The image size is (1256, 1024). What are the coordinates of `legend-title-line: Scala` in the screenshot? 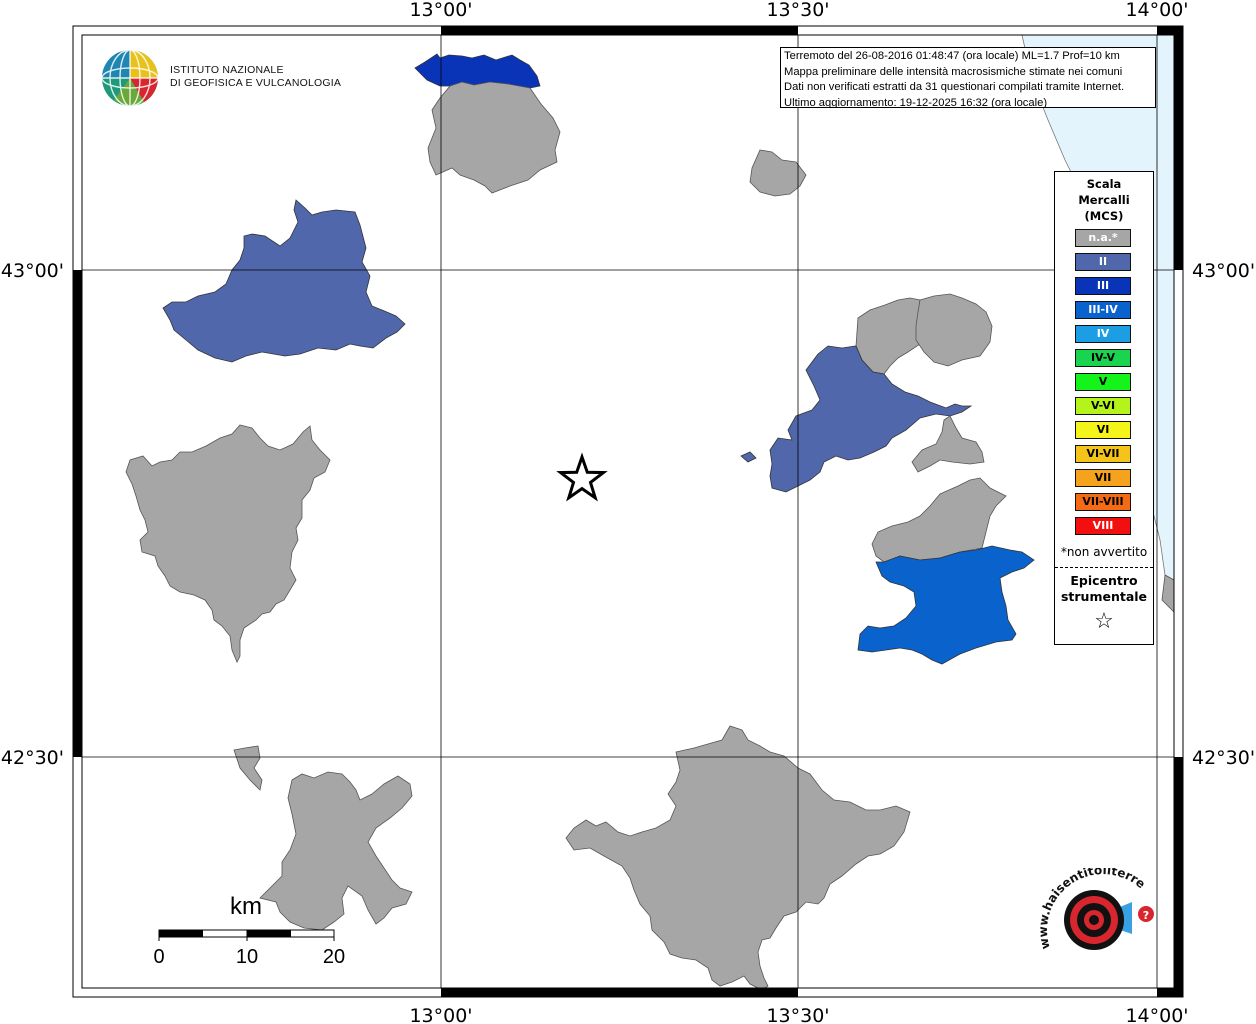 It's located at (1104, 184).